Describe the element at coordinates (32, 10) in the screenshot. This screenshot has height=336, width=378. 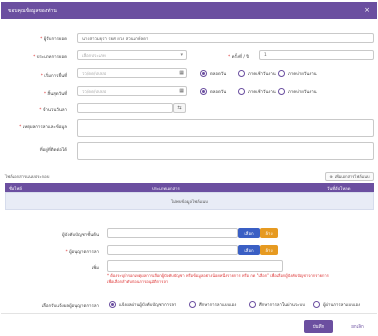
I see `modal-title: ขอบคุณข้อมูลของท่าน` at that location.